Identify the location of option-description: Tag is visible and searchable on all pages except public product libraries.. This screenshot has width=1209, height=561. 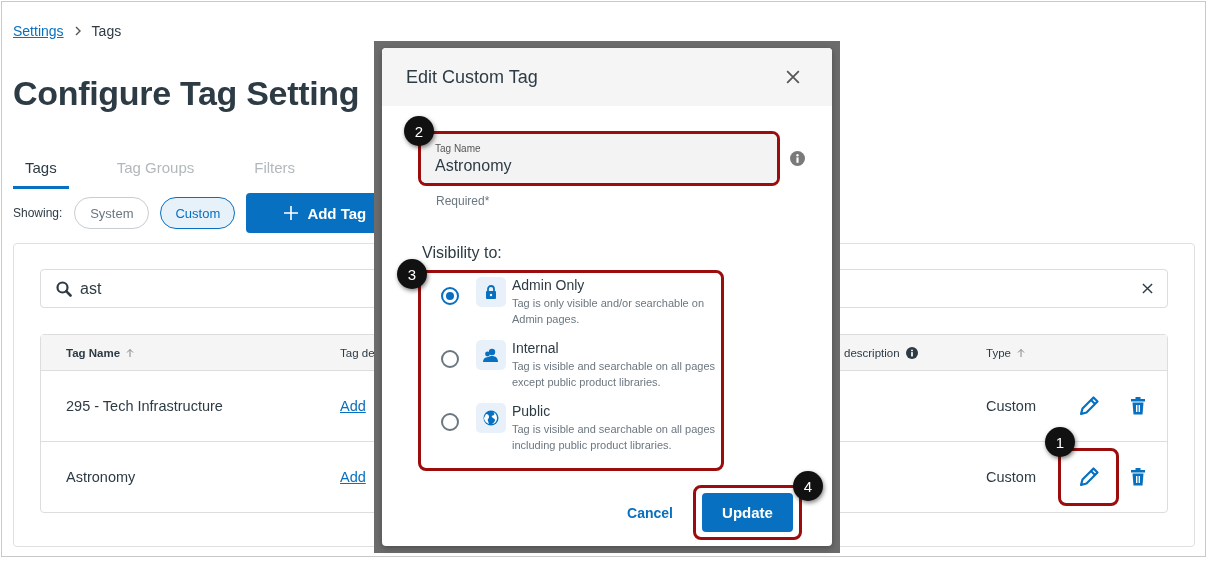
(614, 374).